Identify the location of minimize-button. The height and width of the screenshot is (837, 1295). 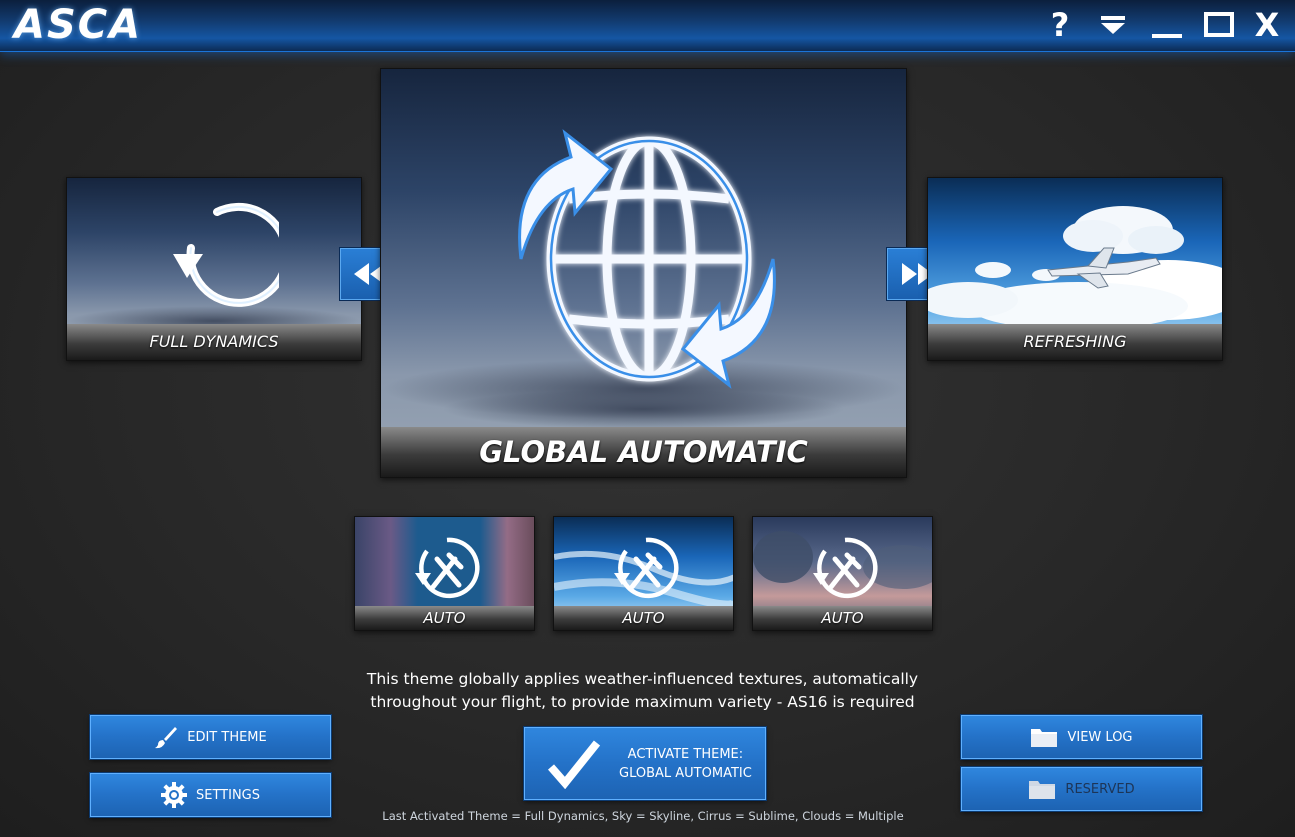
(1167, 25).